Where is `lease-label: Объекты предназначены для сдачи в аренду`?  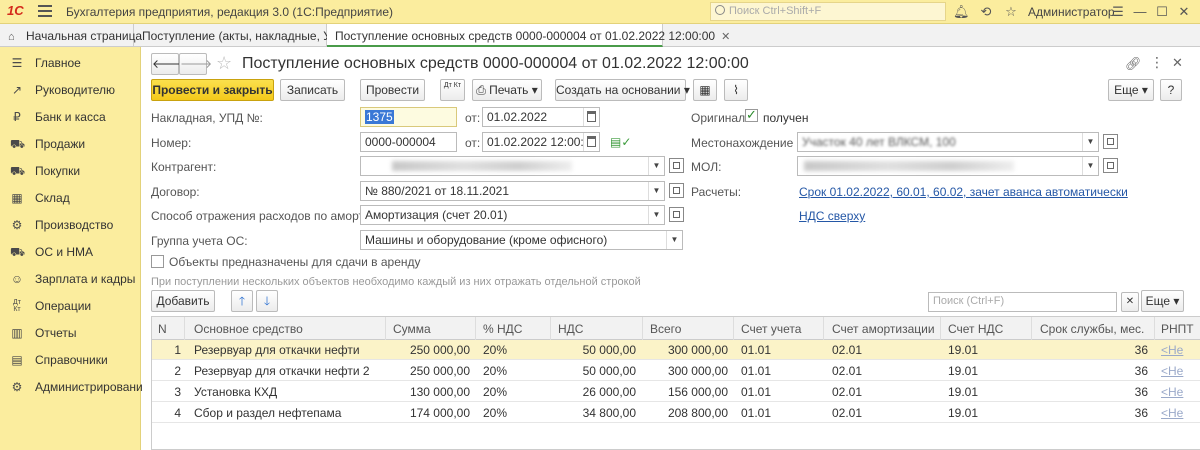
lease-label: Объекты предназначены для сдачи в аренду is located at coordinates (295, 262).